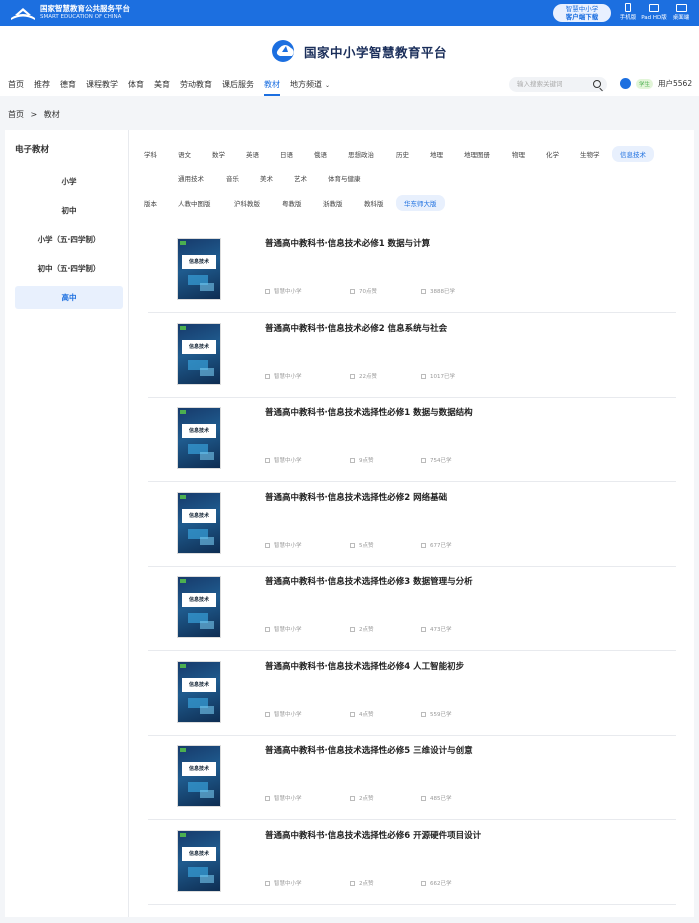 Image resolution: width=699 pixels, height=923 pixels. I want to click on list-item: 信息技术 普通高中教科书·信息技术必修1 数据与计算 智慧中小学 70点赞 3888已学, so click(412, 271).